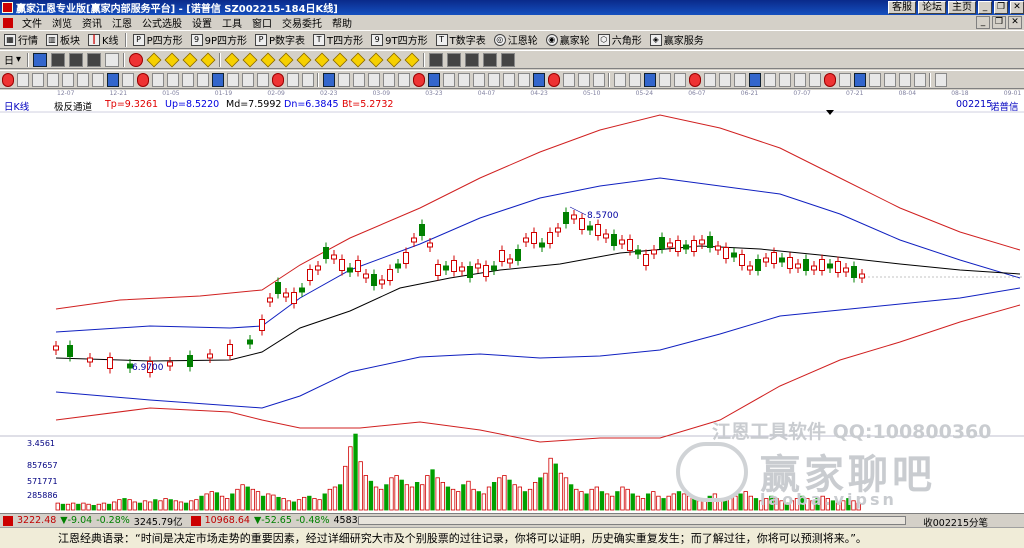  Describe the element at coordinates (158, 39) in the screenshot. I see `tool-p-square: P P四方形` at that location.